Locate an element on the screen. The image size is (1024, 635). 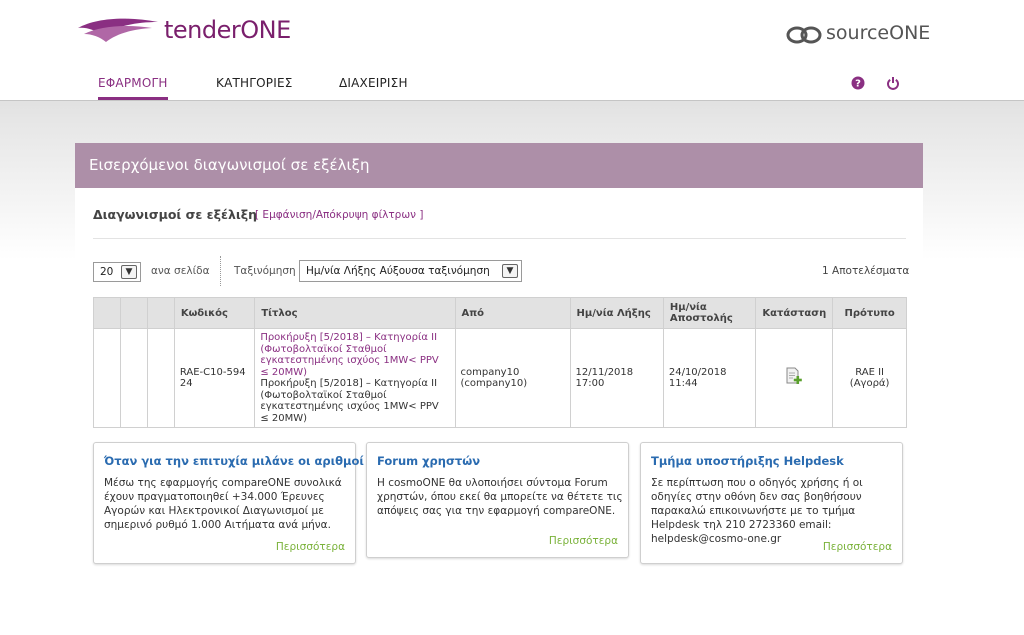
cell-sent-date: 24/10/2018 11:44 is located at coordinates (709, 378).